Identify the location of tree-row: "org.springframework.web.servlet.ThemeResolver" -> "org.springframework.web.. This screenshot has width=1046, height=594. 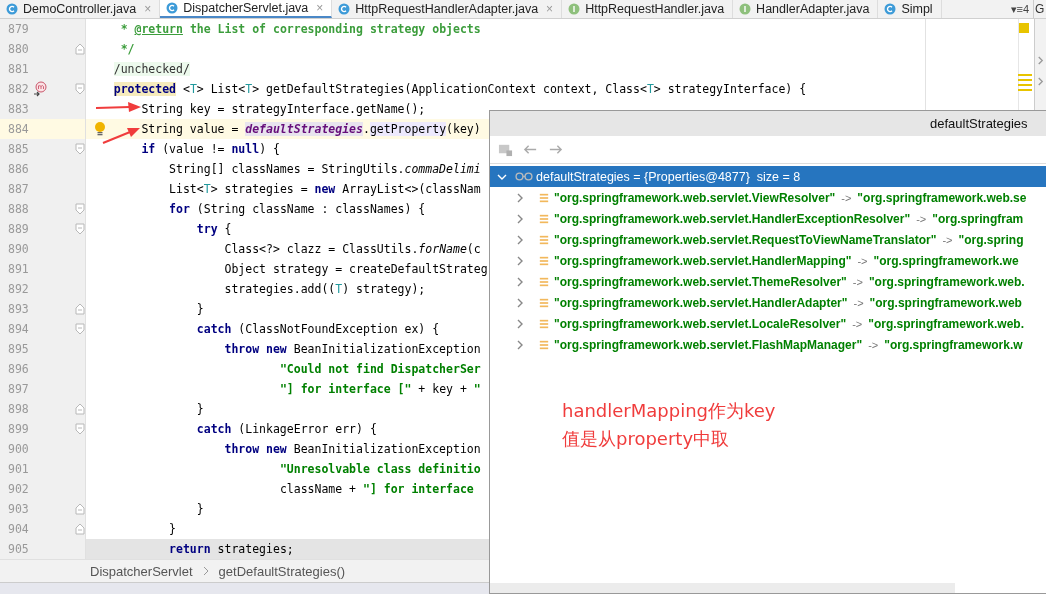
(768, 281).